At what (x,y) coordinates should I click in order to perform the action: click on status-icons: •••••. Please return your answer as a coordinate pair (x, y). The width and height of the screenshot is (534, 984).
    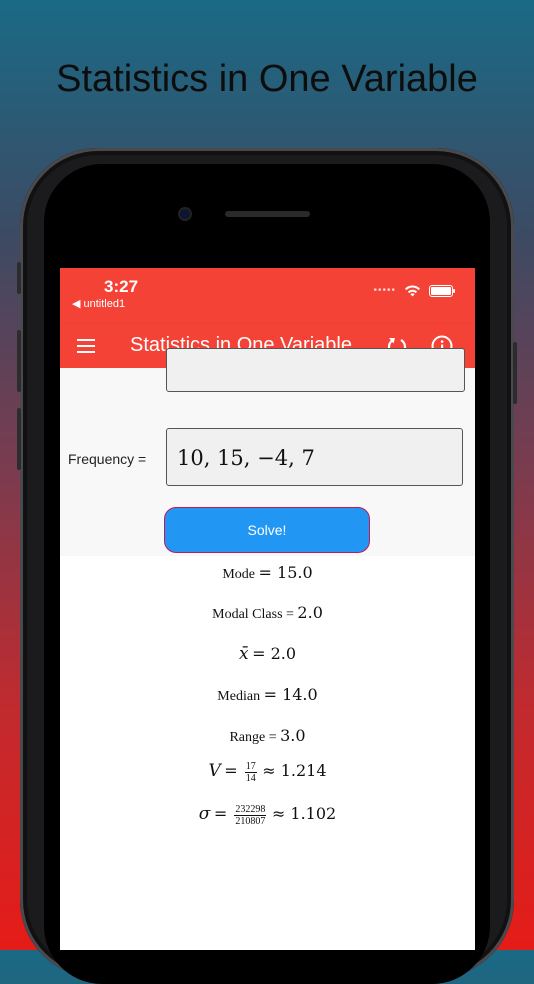
    Looking at the image, I should click on (414, 290).